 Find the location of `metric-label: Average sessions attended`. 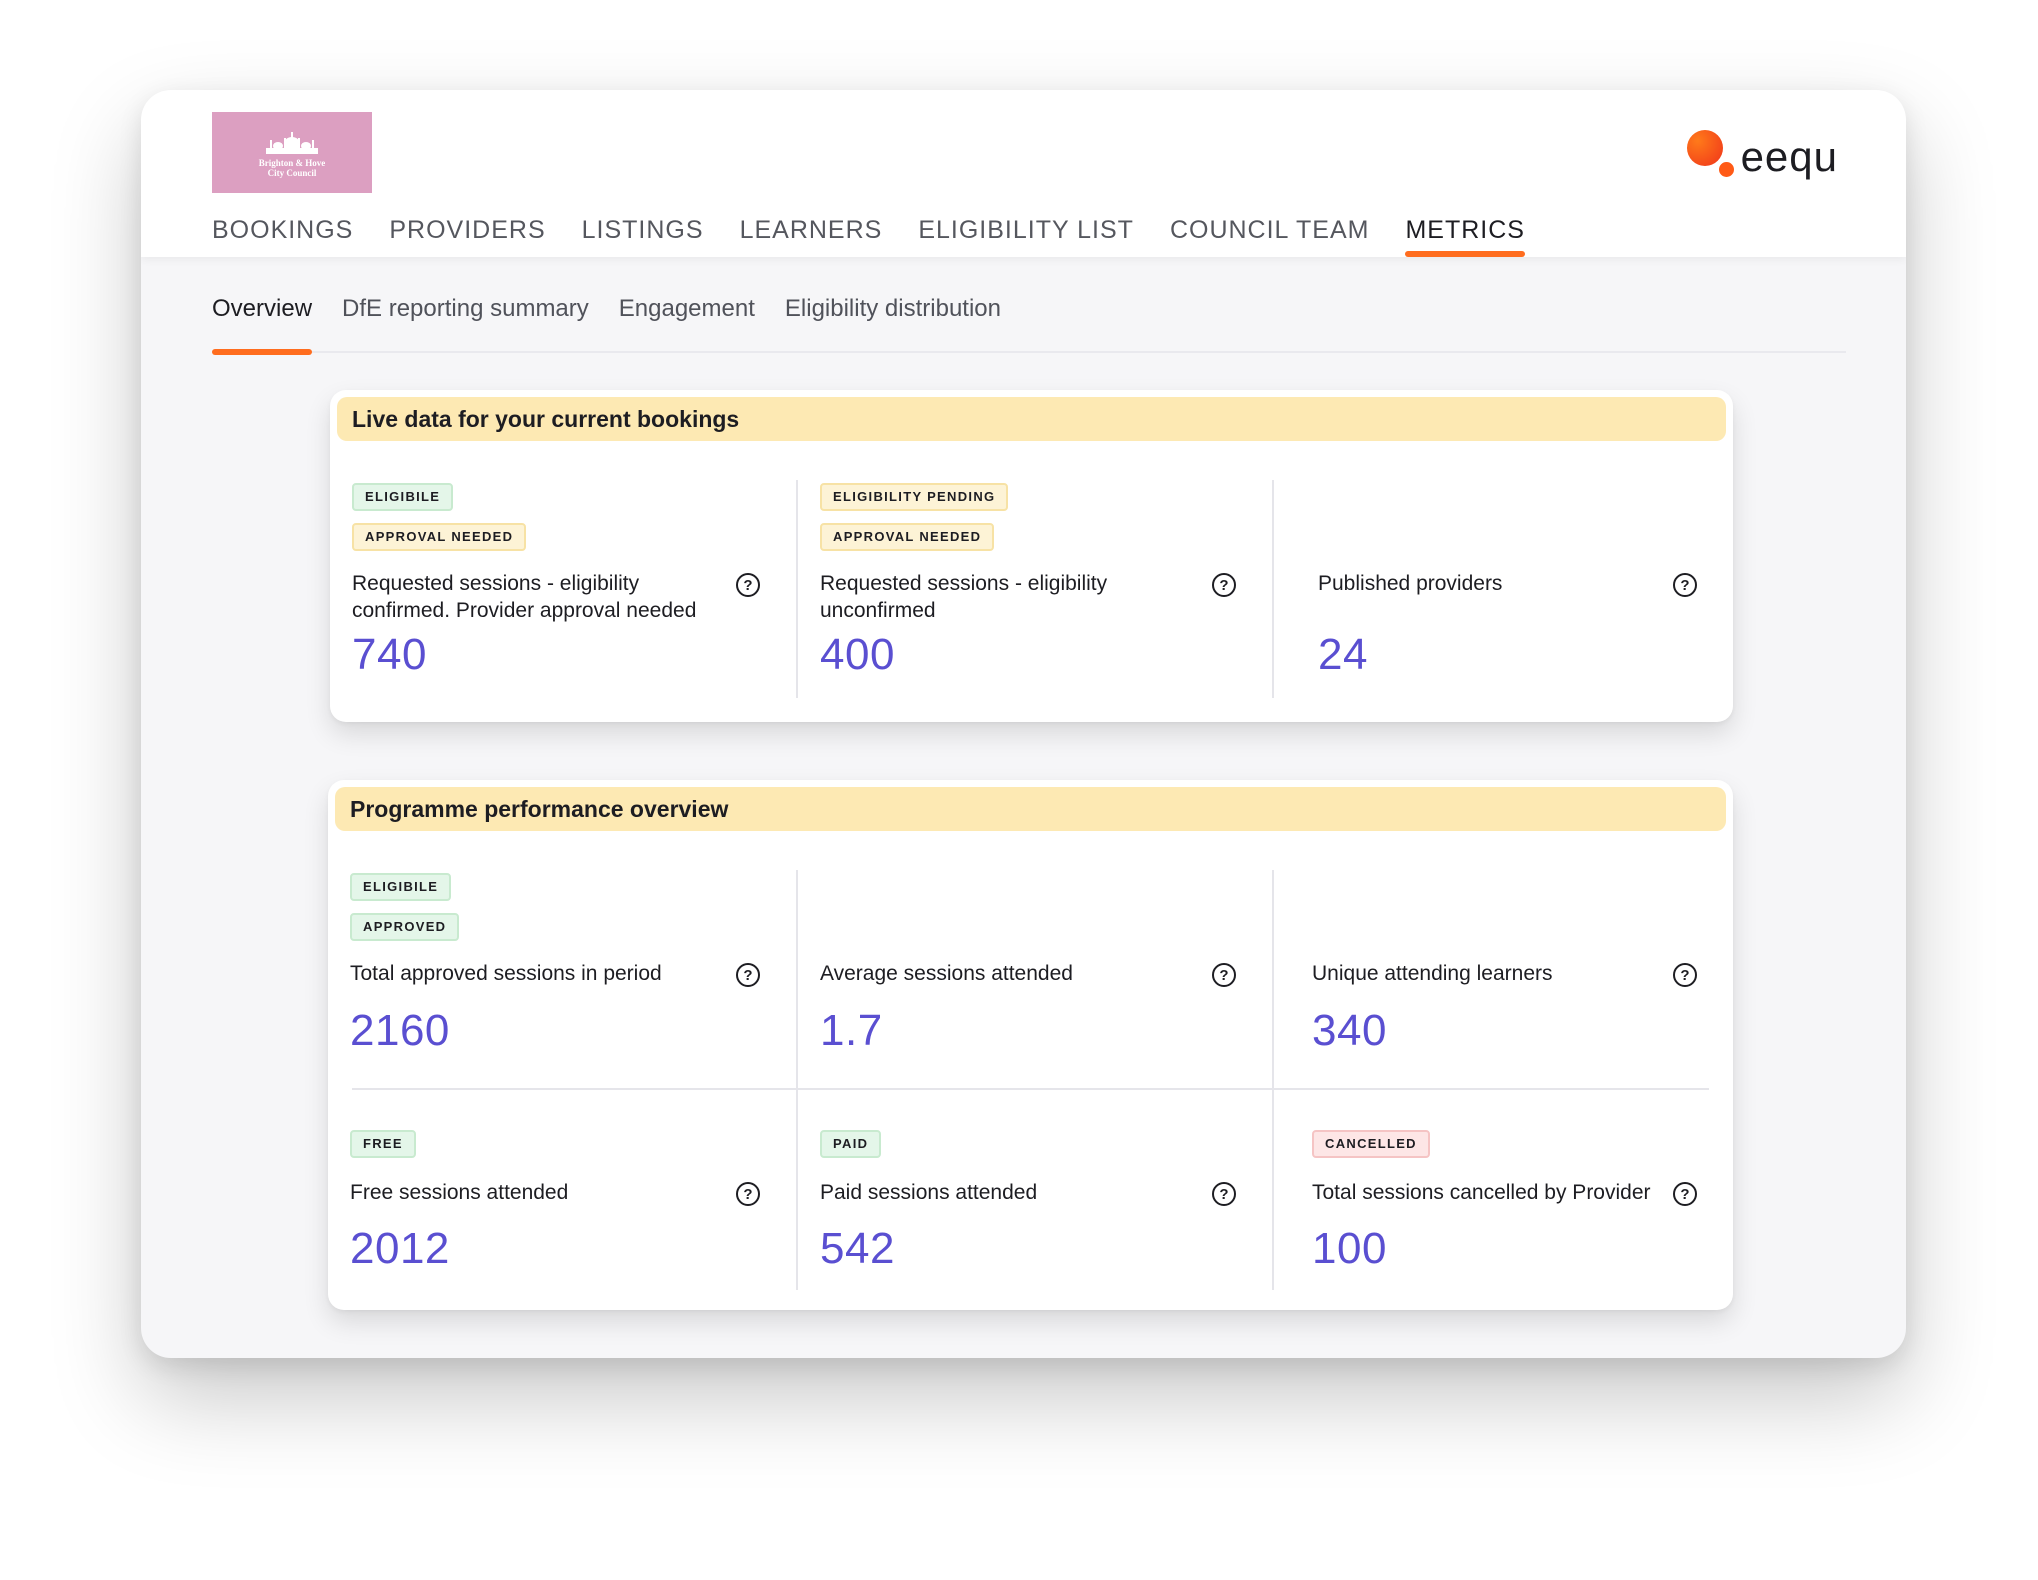

metric-label: Average sessions attended is located at coordinates (946, 973).